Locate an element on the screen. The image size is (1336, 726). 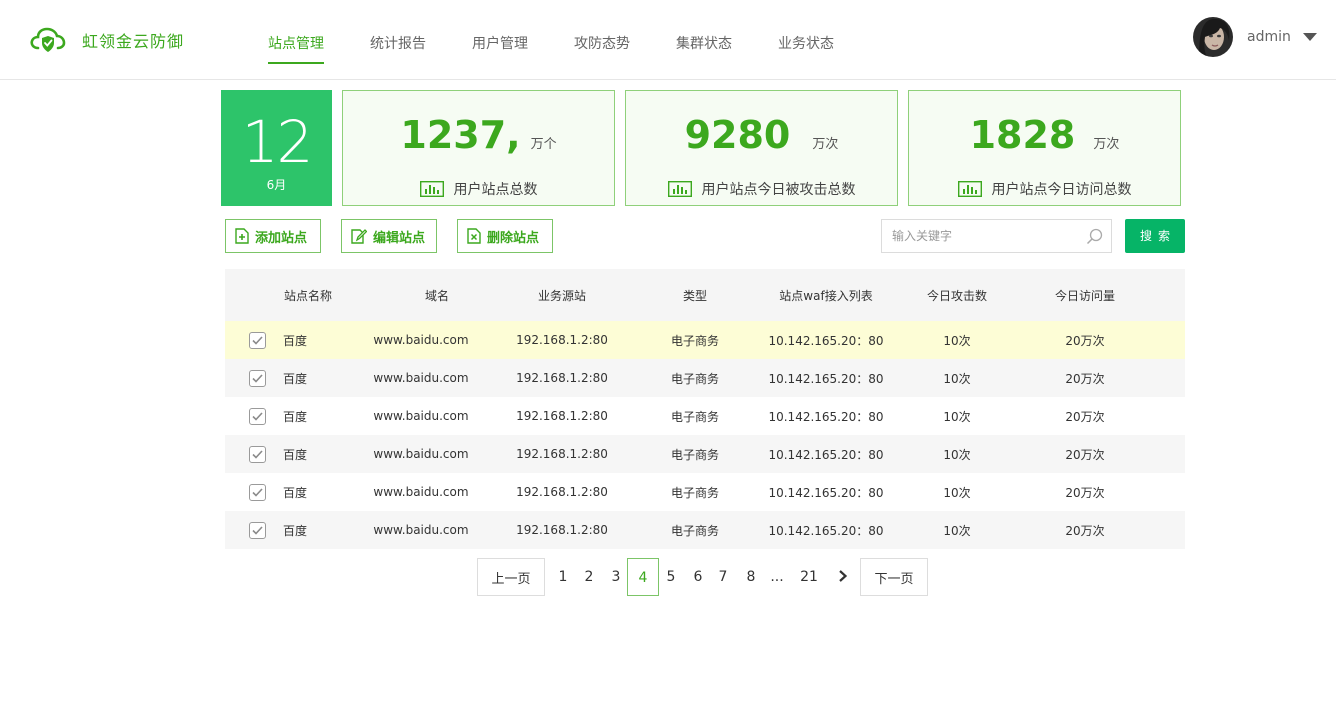
stat-value: 9280 is located at coordinates (737, 135).